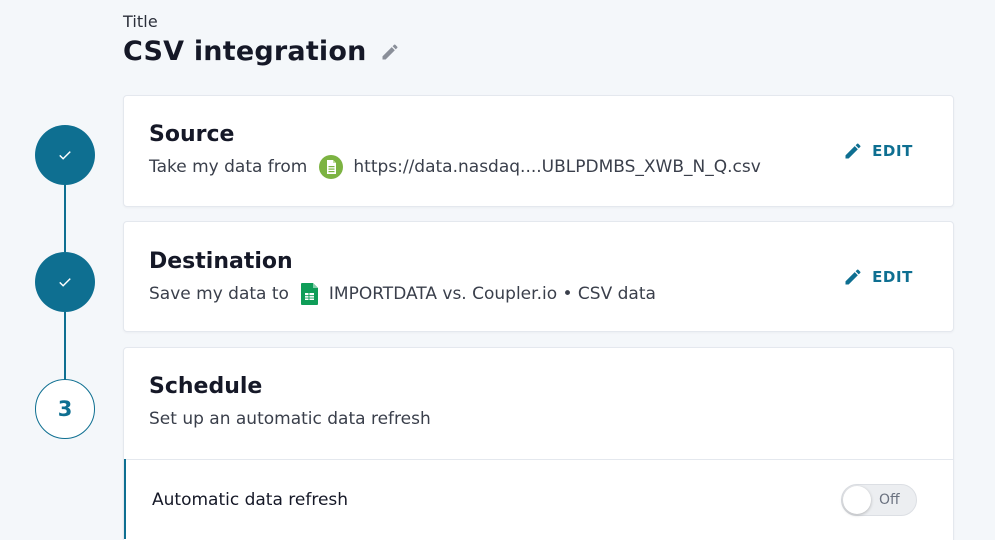 This screenshot has width=995, height=540. I want to click on source-title: Source, so click(192, 134).